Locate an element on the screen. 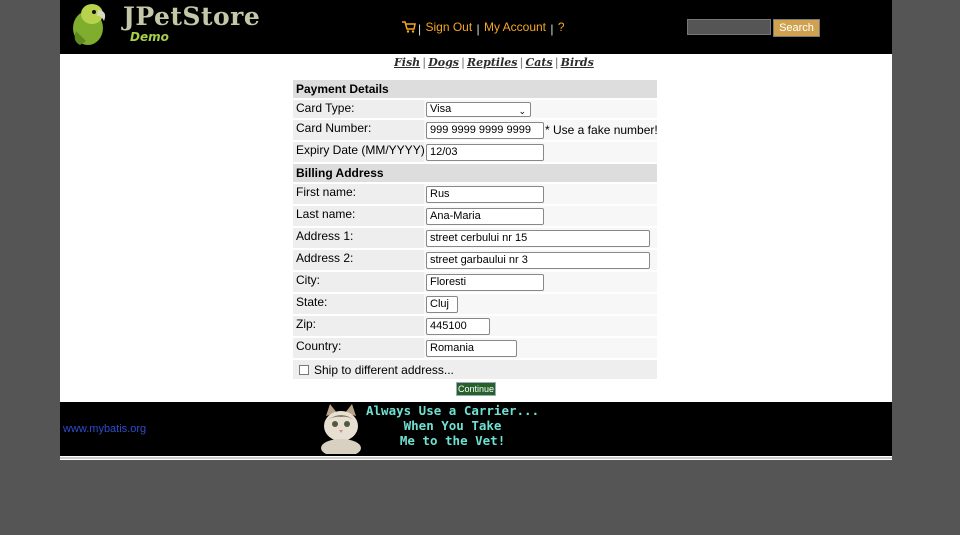  category-cats-link: Cats is located at coordinates (538, 62).